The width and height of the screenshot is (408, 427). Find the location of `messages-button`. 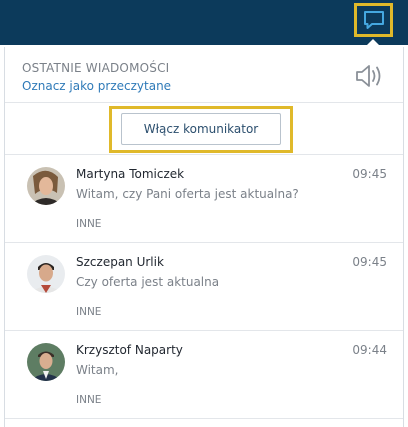

messages-button is located at coordinates (373, 20).